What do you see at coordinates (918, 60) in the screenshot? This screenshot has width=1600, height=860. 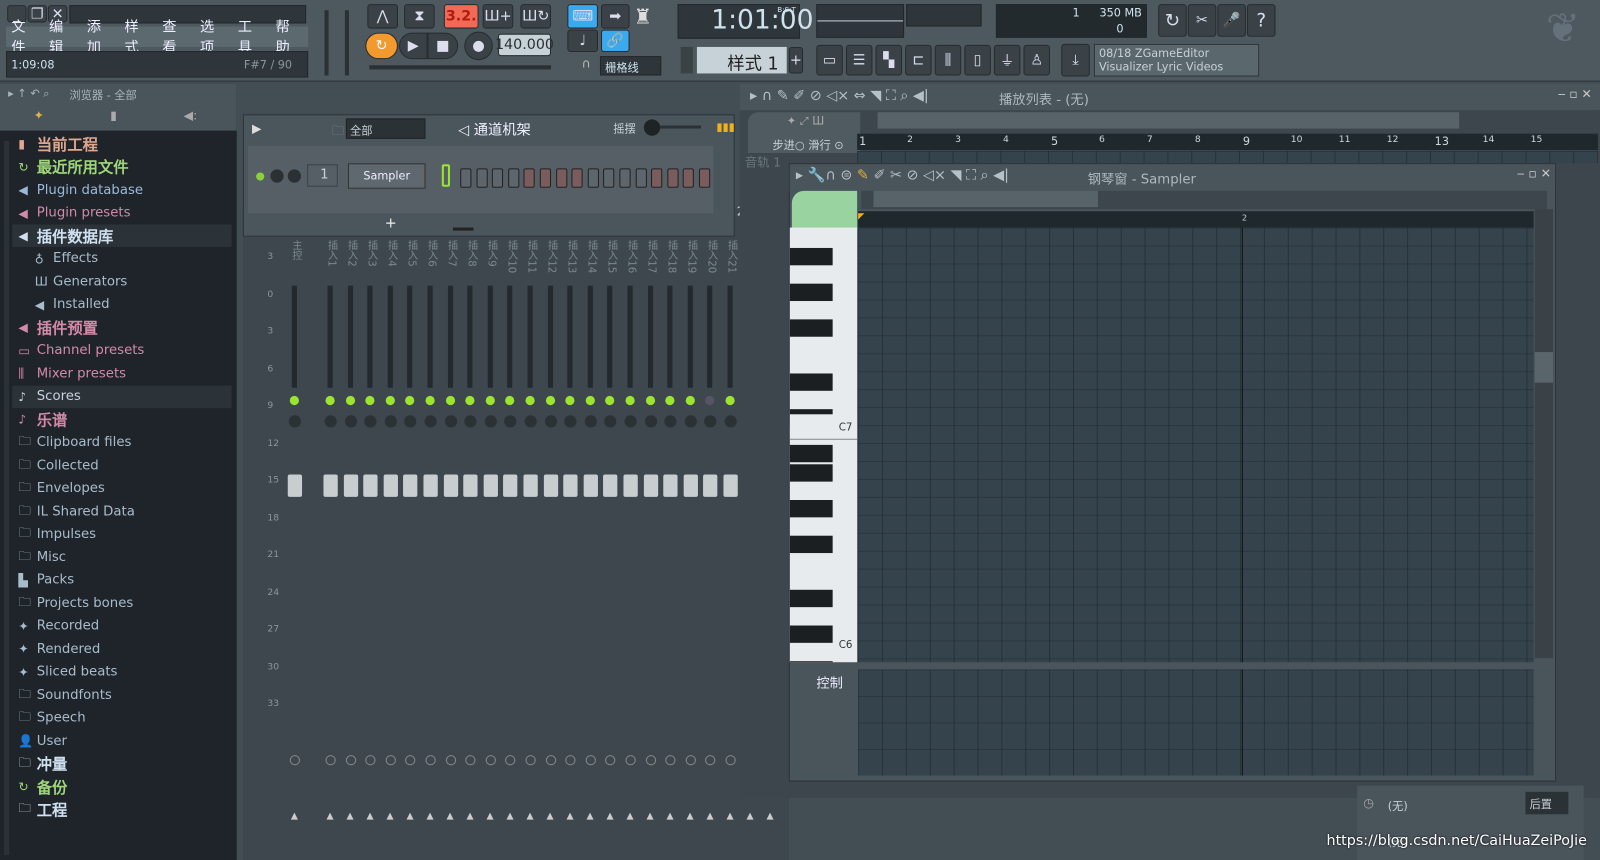 I see `browser-icon: ⊏` at bounding box center [918, 60].